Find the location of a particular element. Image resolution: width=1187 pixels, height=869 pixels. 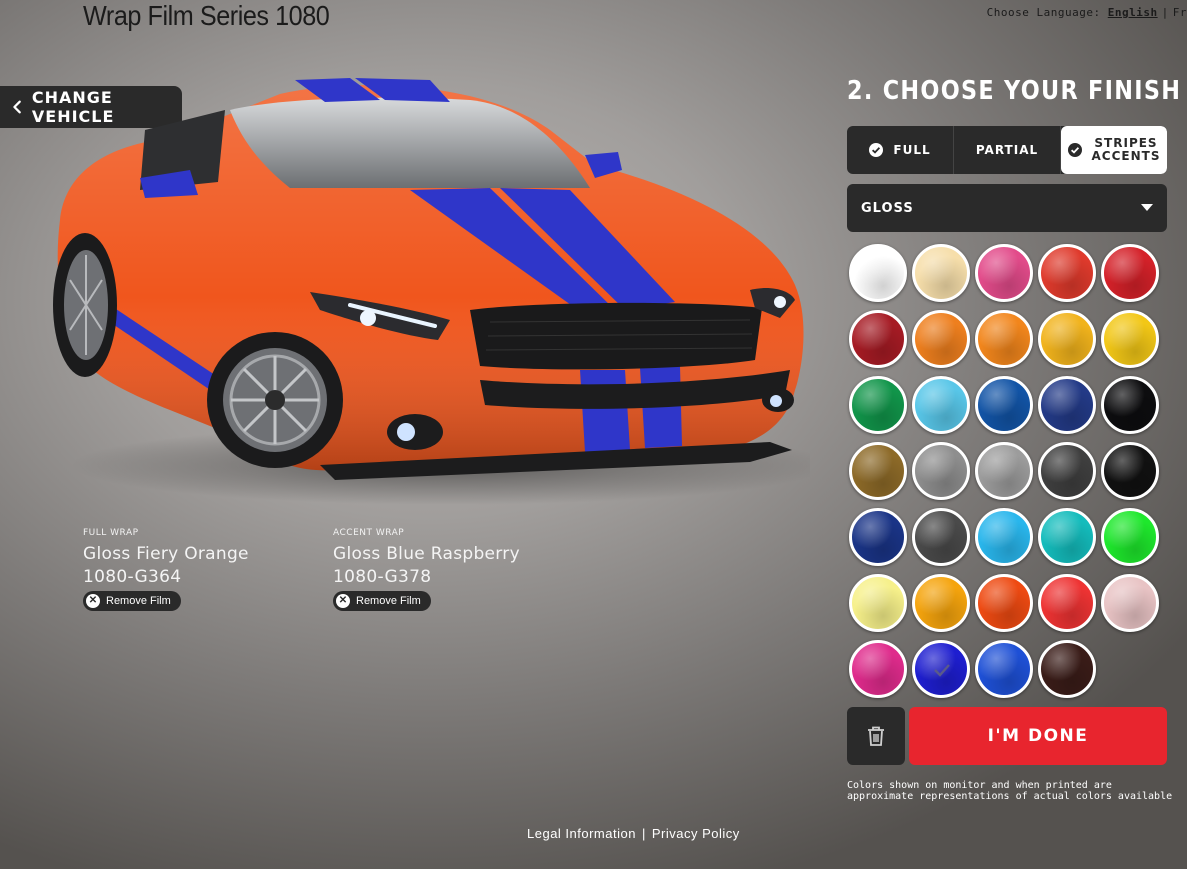

language-bar: Choose Language: English | Fr is located at coordinates (1087, 12).